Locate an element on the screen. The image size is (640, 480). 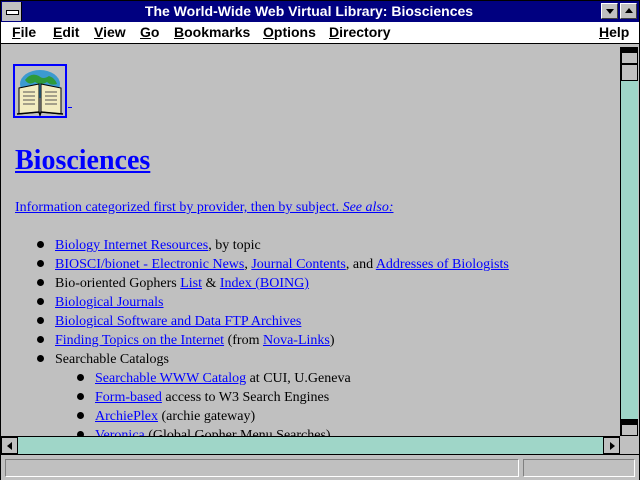
menu-file: File is located at coordinates (24, 32).